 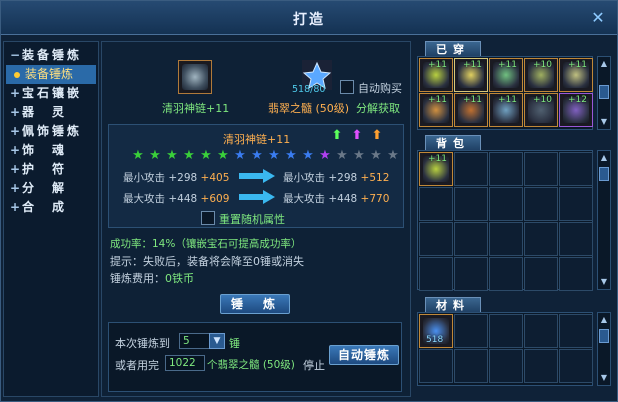 I want to click on backpack-grid: +11, so click(x=505, y=220).